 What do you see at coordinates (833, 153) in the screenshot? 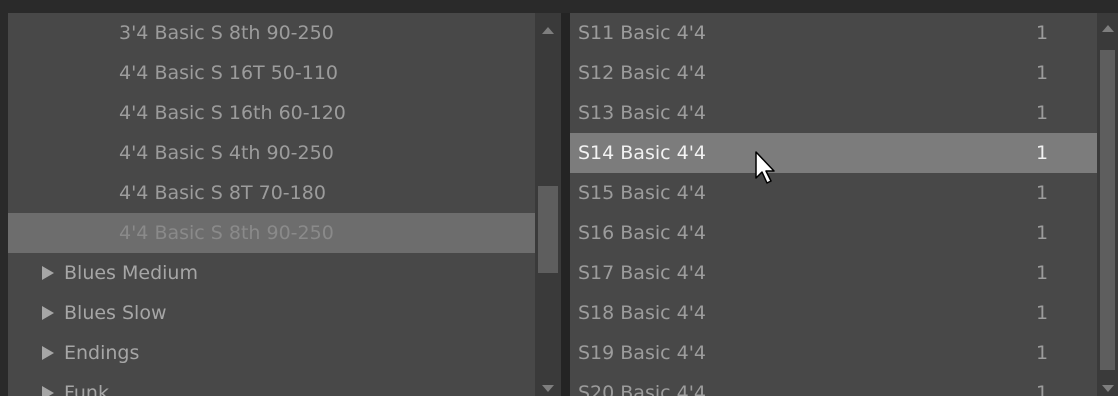
I see `list-item: S14 Basic 4'4 1` at bounding box center [833, 153].